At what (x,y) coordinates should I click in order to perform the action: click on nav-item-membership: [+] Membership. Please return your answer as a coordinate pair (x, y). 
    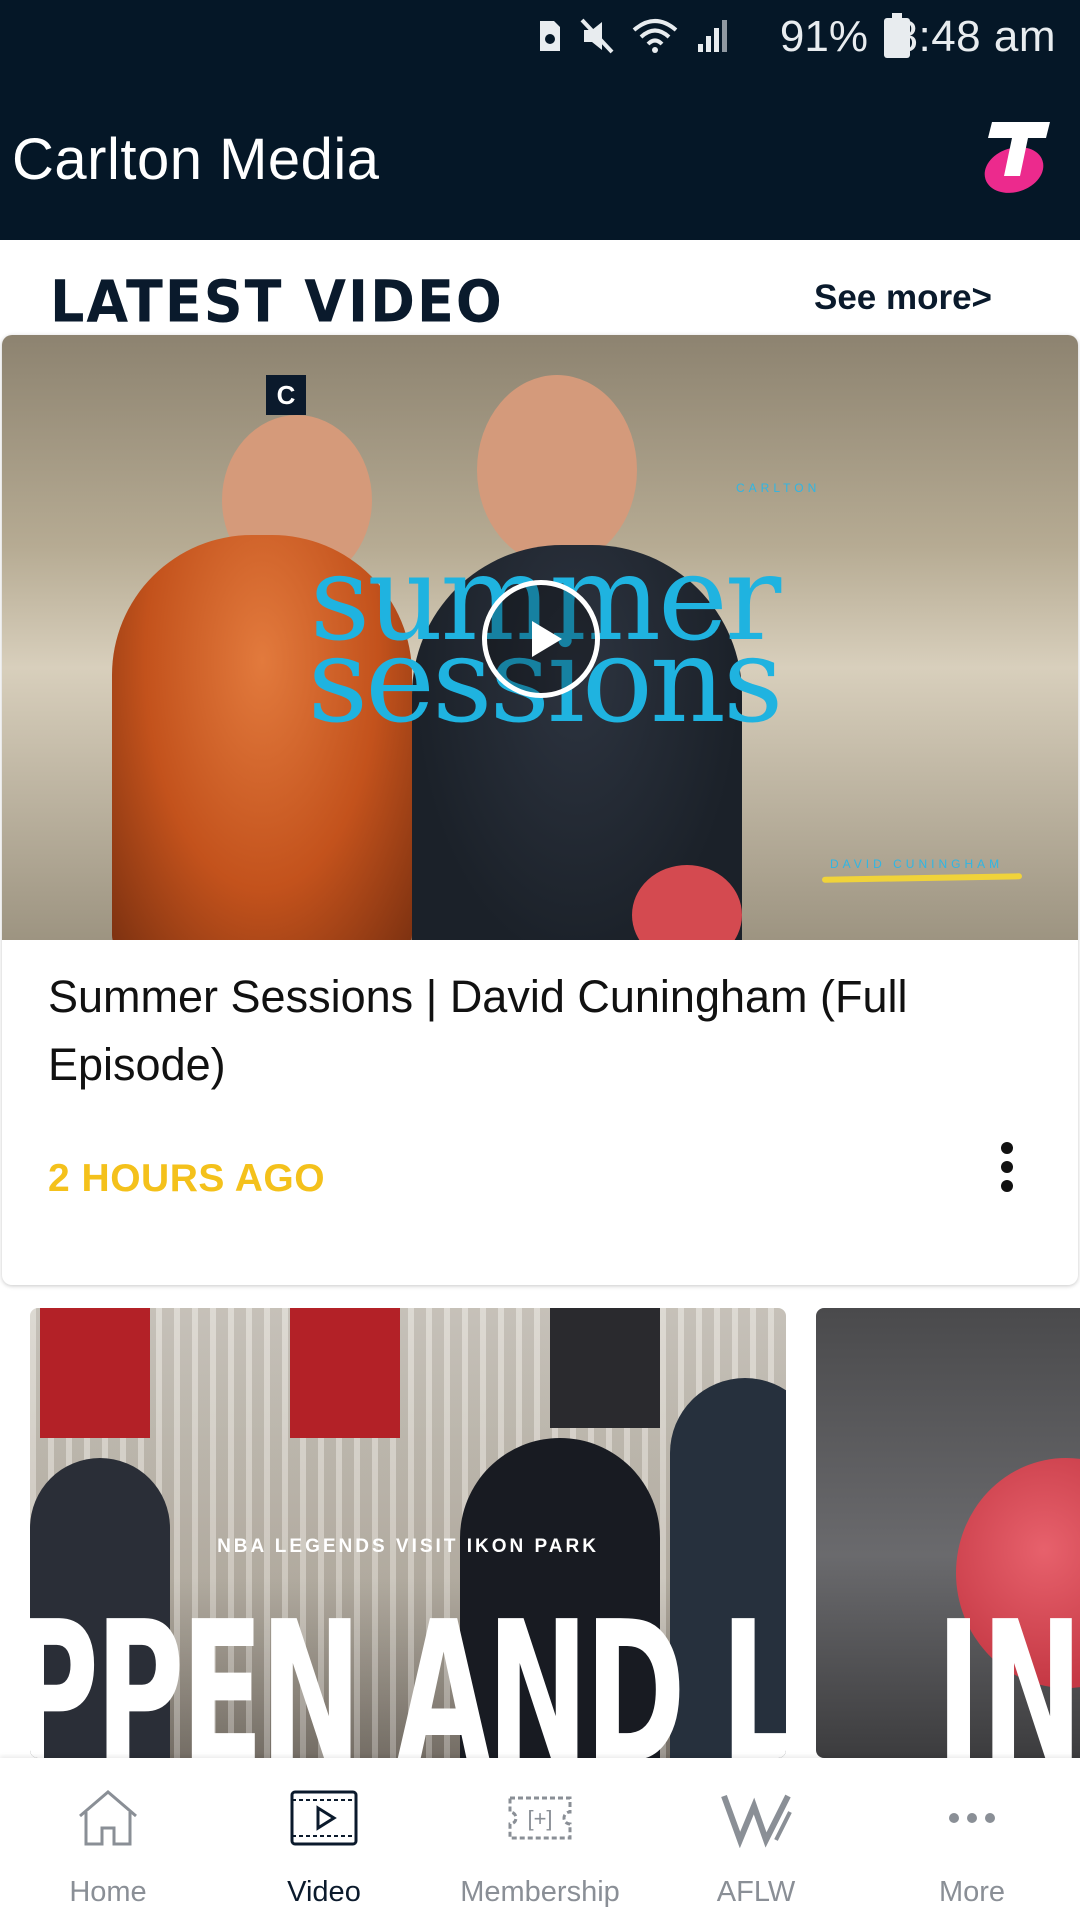
    Looking at the image, I should click on (540, 1839).